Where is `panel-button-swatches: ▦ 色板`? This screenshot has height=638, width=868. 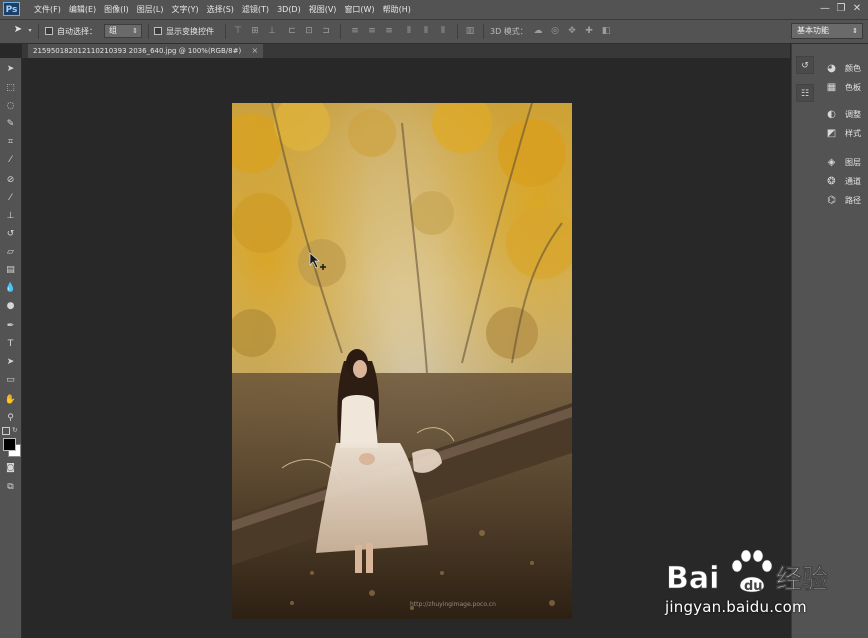 panel-button-swatches: ▦ 色板 is located at coordinates (844, 87).